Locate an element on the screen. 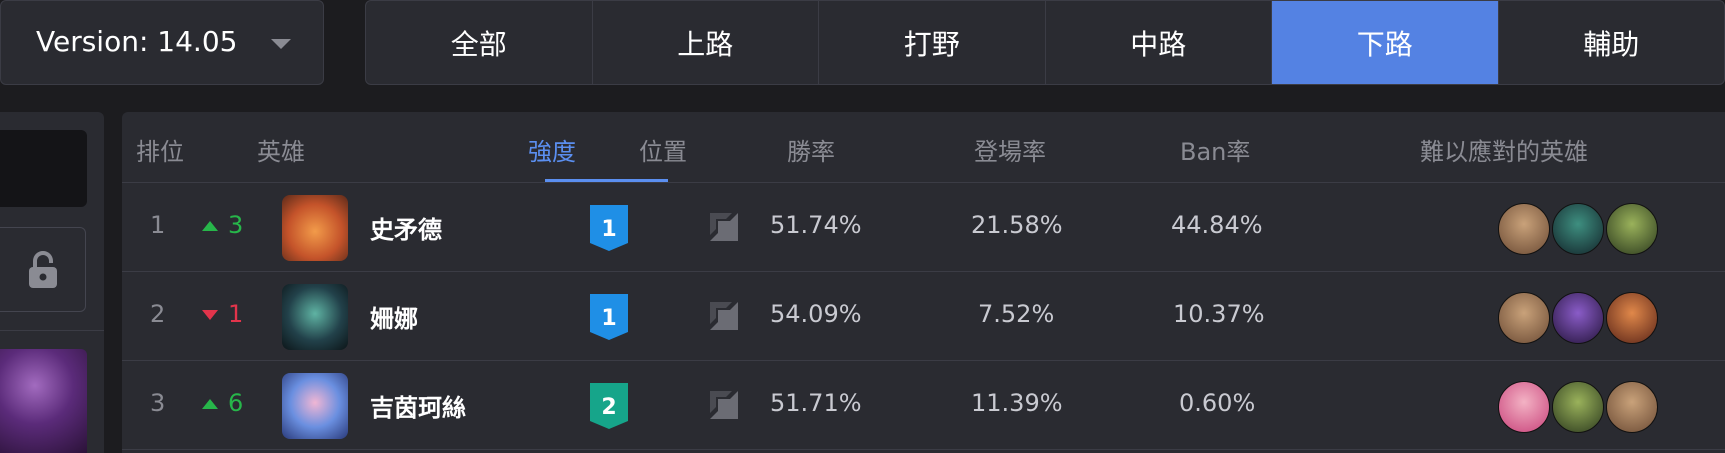 This screenshot has height=453, width=1725. header-pickrate: 登場率 is located at coordinates (1010, 149).